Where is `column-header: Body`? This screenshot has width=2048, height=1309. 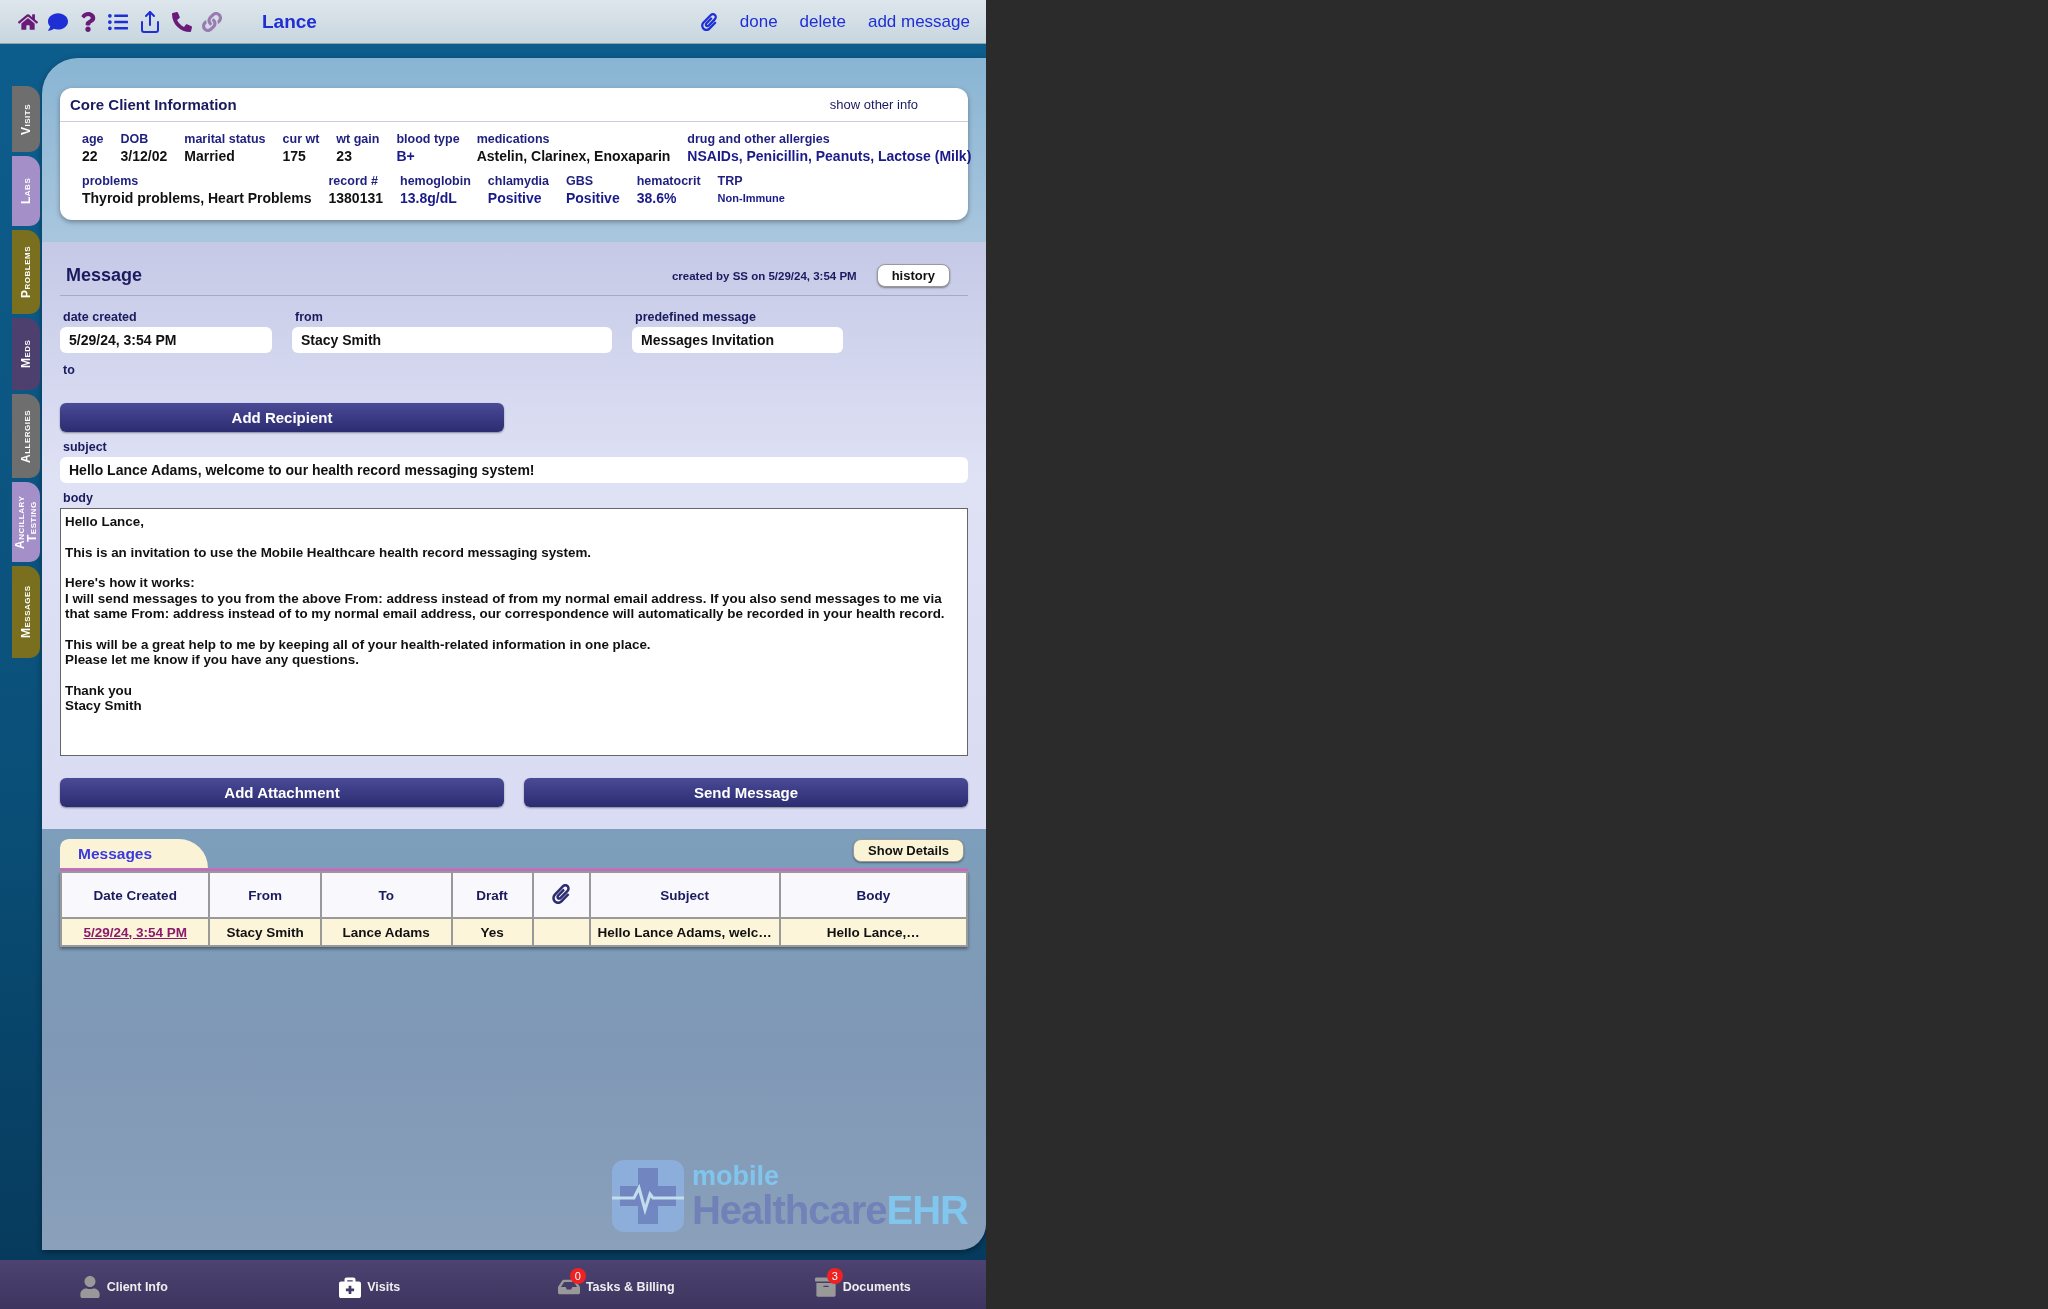
column-header: Body is located at coordinates (873, 895).